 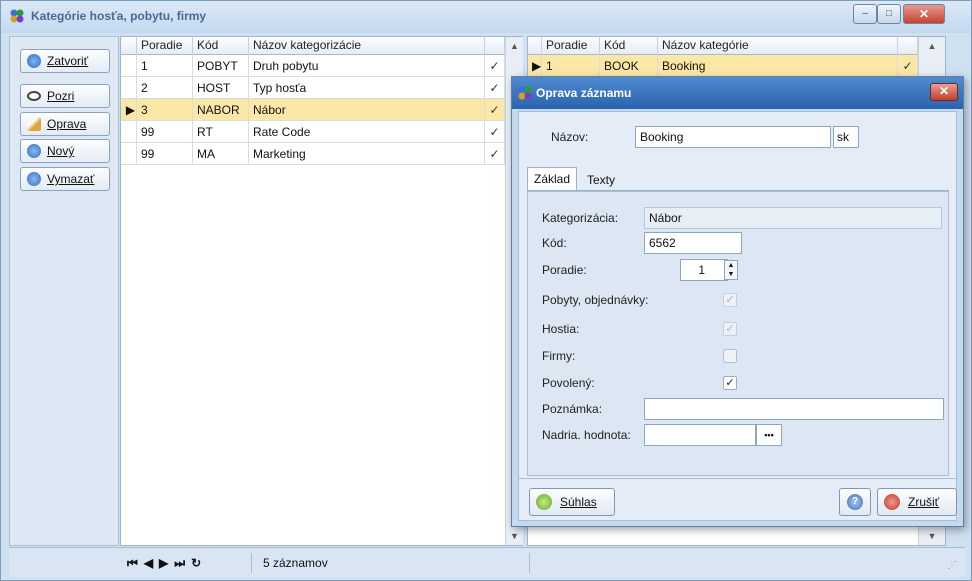 What do you see at coordinates (221, 66) in the screenshot?
I see `code-cell: POBYT` at bounding box center [221, 66].